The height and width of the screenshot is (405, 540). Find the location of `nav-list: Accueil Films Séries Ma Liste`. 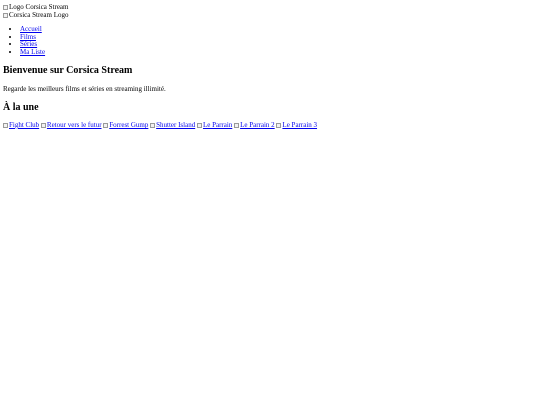

nav-list: Accueil Films Séries Ma Liste is located at coordinates (270, 41).